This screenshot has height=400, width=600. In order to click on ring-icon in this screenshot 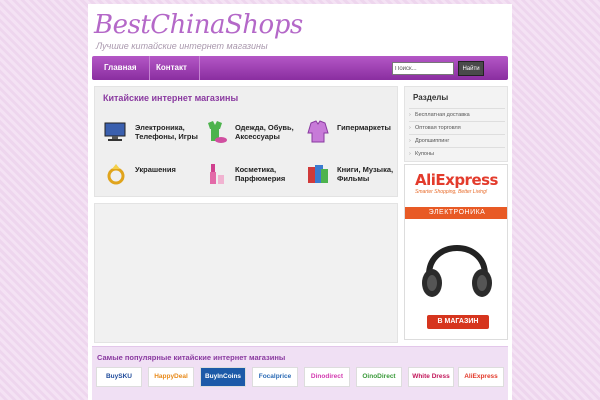, I will do `click(116, 174)`.